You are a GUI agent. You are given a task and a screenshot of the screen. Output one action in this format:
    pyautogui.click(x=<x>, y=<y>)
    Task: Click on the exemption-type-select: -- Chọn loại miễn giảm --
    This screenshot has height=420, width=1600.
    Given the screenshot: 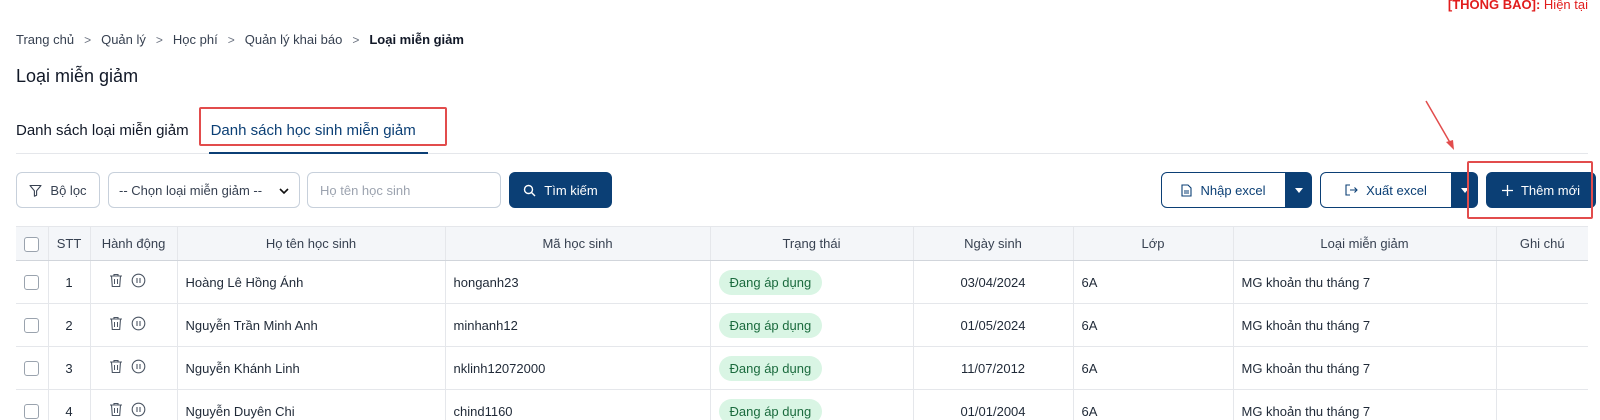 What is the action you would take?
    pyautogui.click(x=204, y=190)
    